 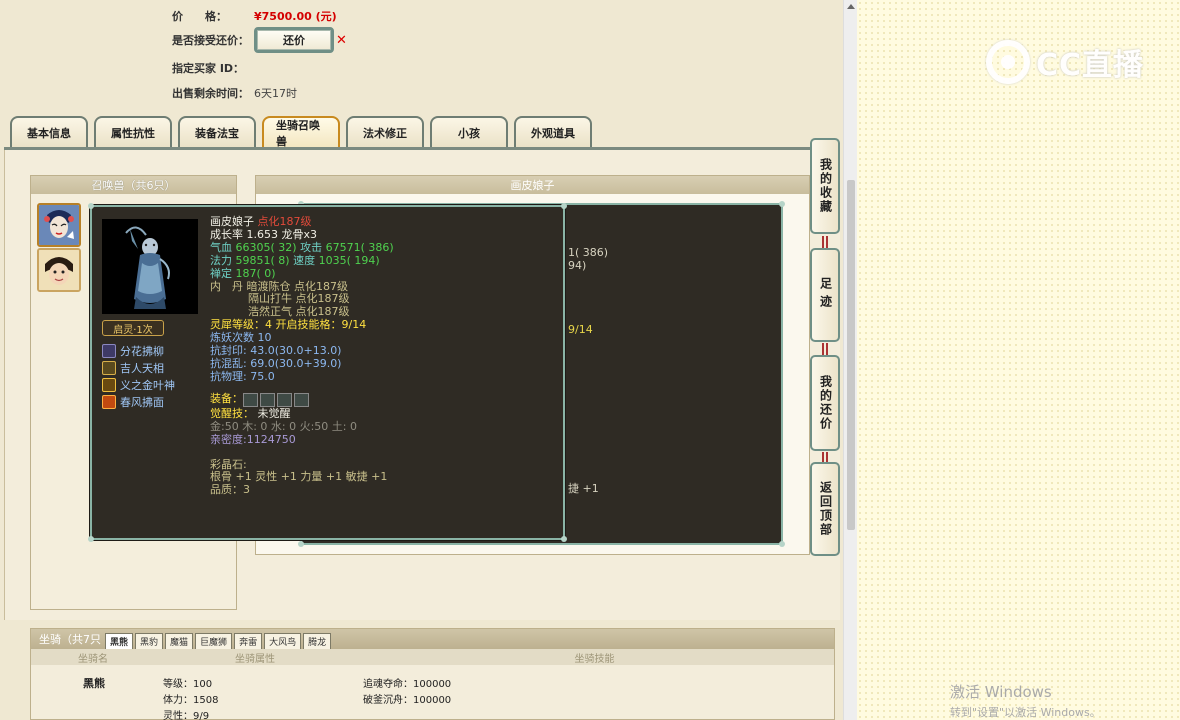 I want to click on mount-tab: 巨魔狮, so click(x=214, y=641).